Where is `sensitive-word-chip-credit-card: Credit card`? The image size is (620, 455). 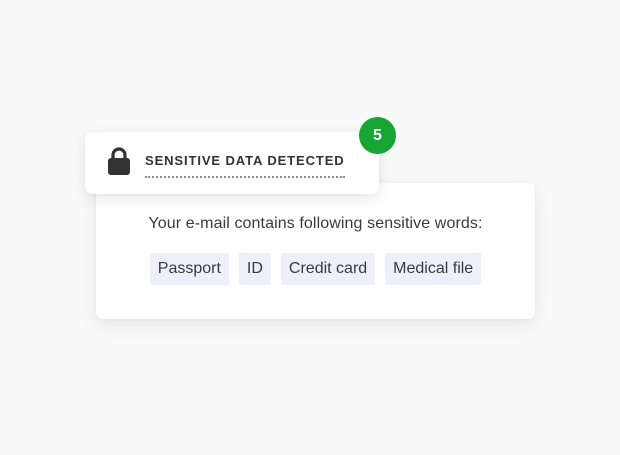
sensitive-word-chip-credit-card: Credit card is located at coordinates (328, 269).